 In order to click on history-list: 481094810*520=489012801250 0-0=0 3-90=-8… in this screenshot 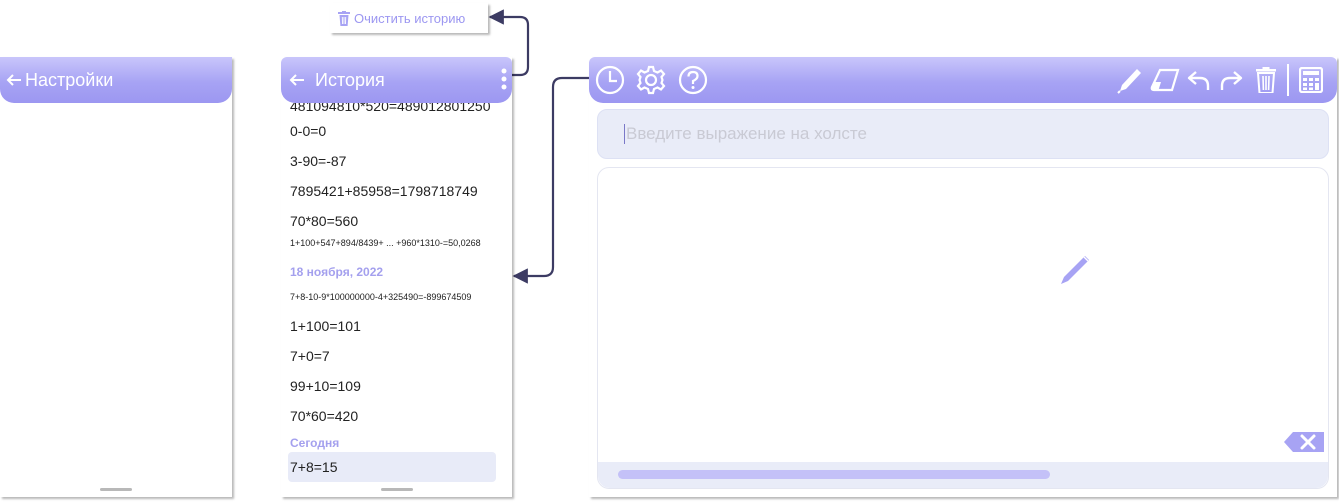, I will do `click(396, 300)`.